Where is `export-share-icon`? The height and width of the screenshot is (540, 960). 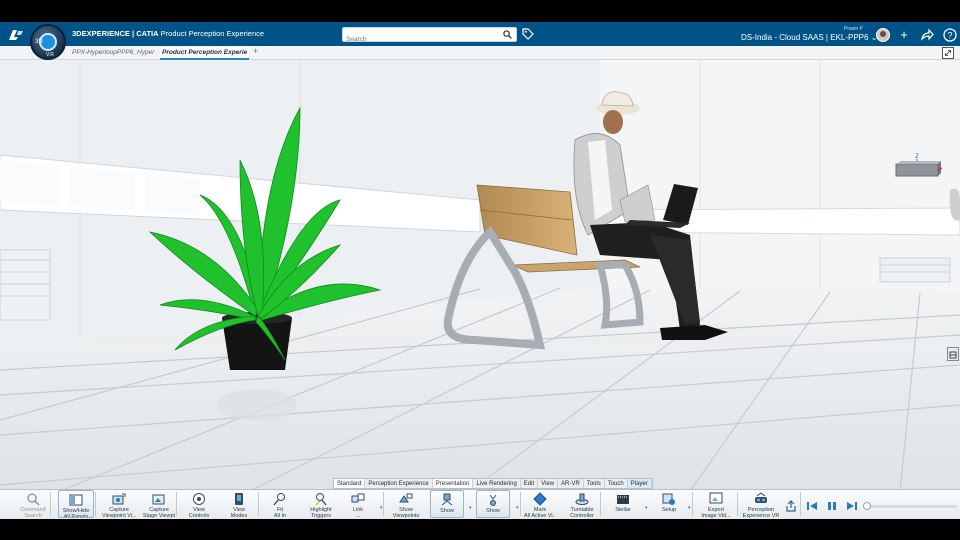 export-share-icon is located at coordinates (791, 506).